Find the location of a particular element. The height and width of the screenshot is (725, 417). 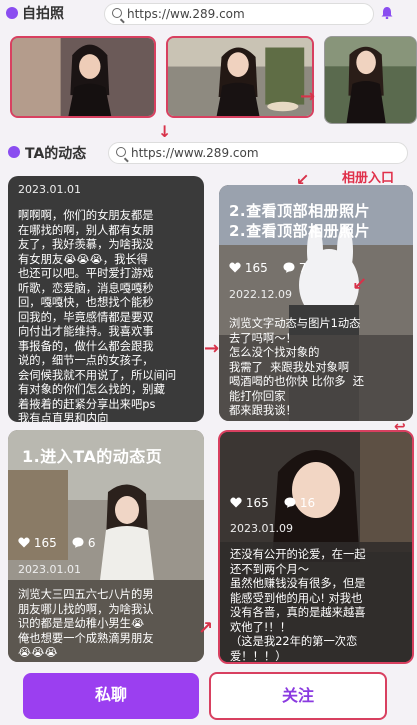

annotation-caption: 1.进入TA的动态页 is located at coordinates (92, 456).